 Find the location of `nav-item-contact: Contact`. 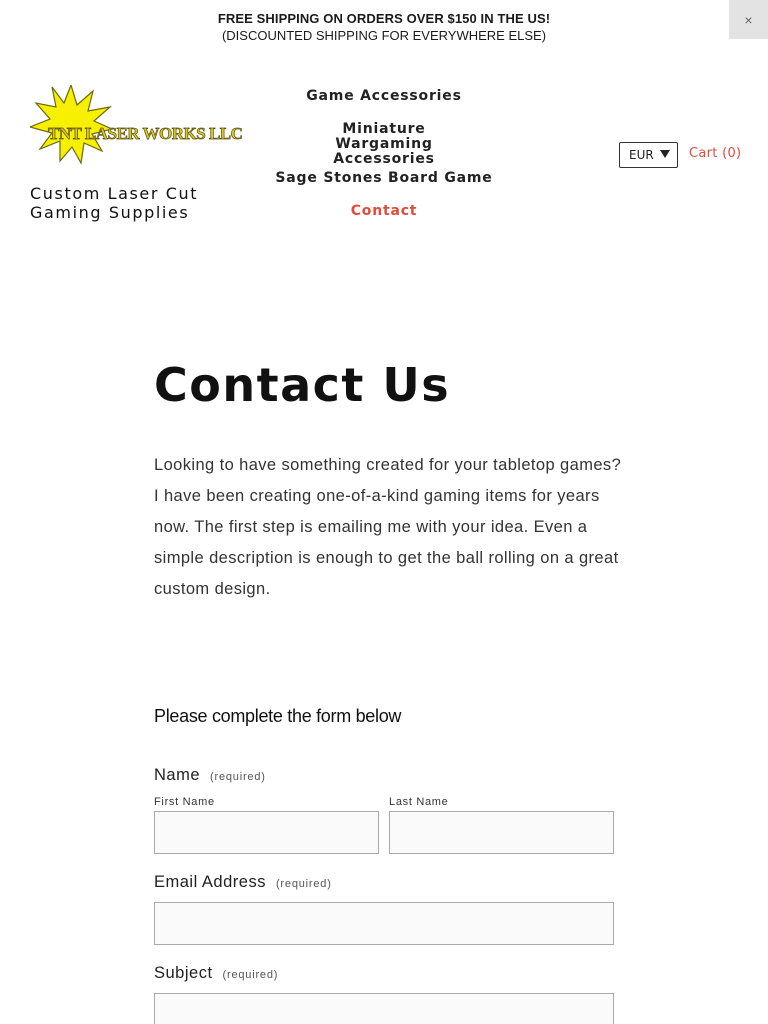

nav-item-contact: Contact is located at coordinates (384, 211).